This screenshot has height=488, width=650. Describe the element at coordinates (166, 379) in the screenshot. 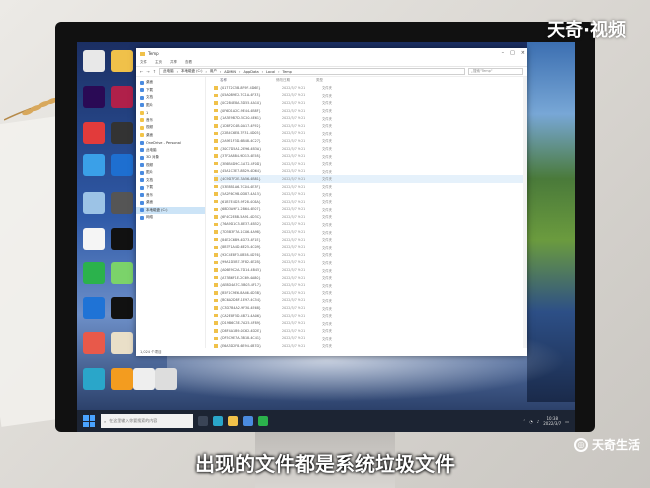

I see `desktop-icon-app-k` at that location.